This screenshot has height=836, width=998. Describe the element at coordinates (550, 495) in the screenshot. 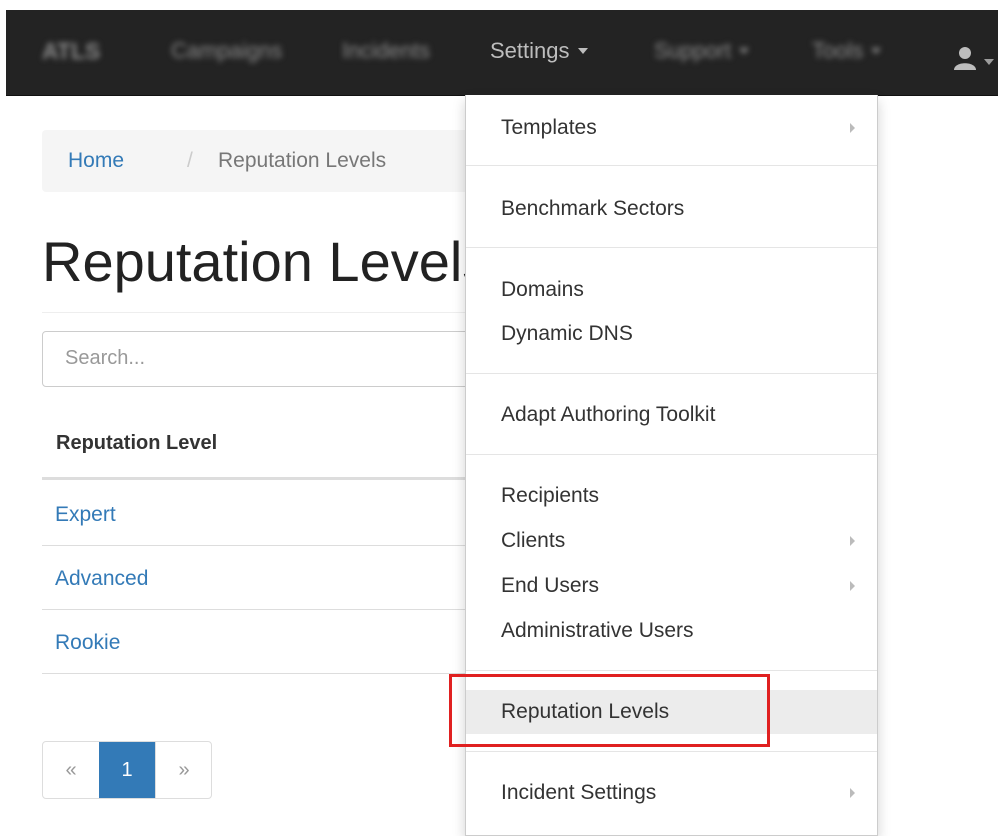

I see `menu-item-label: Recipients` at that location.